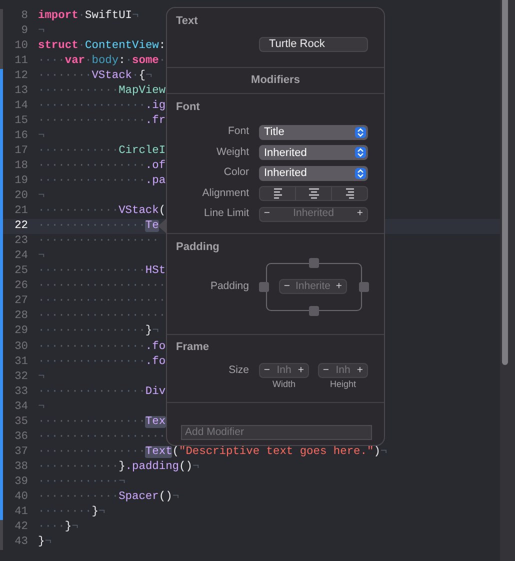 The width and height of the screenshot is (515, 561). What do you see at coordinates (102, 392) in the screenshot?
I see `code-line: ················Div` at bounding box center [102, 392].